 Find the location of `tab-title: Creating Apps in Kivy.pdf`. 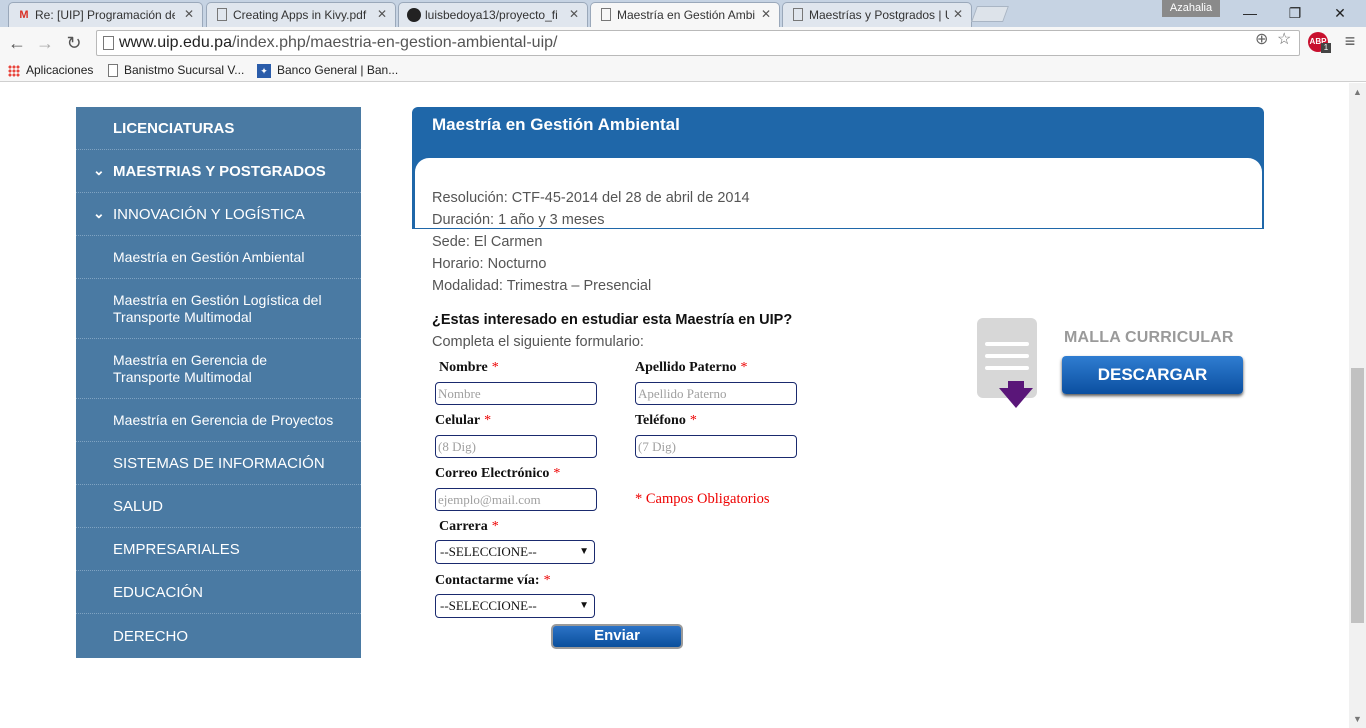

tab-title: Creating Apps in Kivy.pdf is located at coordinates (300, 15).